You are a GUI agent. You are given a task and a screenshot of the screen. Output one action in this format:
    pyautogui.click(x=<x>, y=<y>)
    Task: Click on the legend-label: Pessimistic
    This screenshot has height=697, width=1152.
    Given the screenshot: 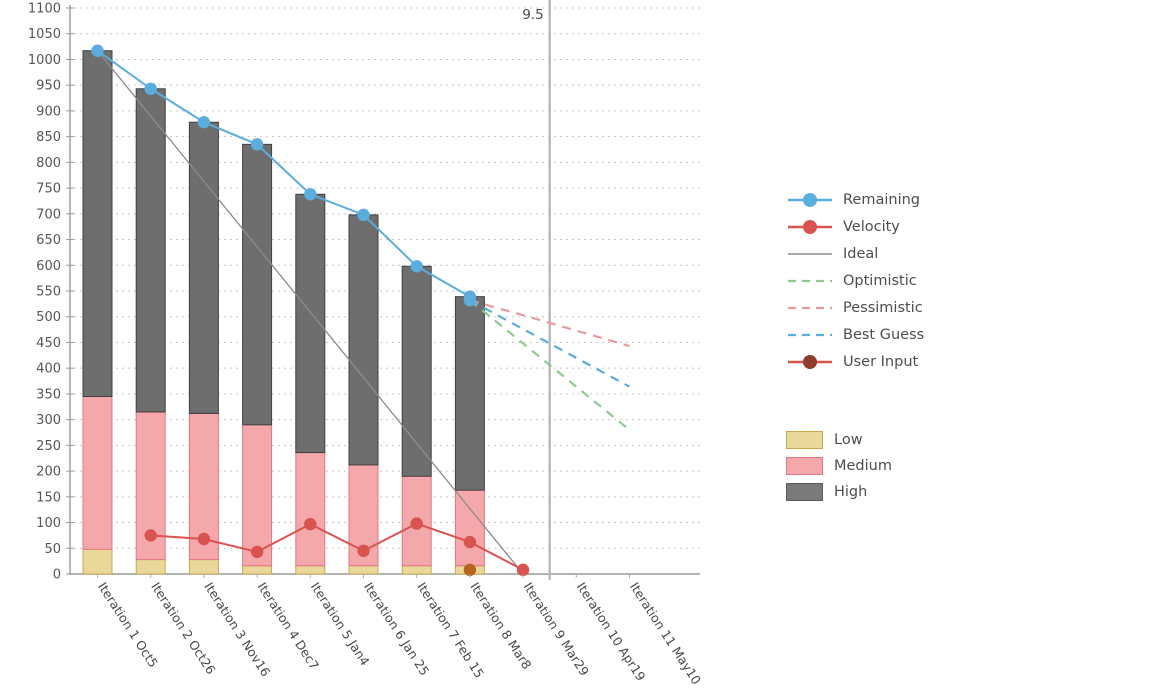 What is the action you would take?
    pyautogui.click(x=883, y=307)
    